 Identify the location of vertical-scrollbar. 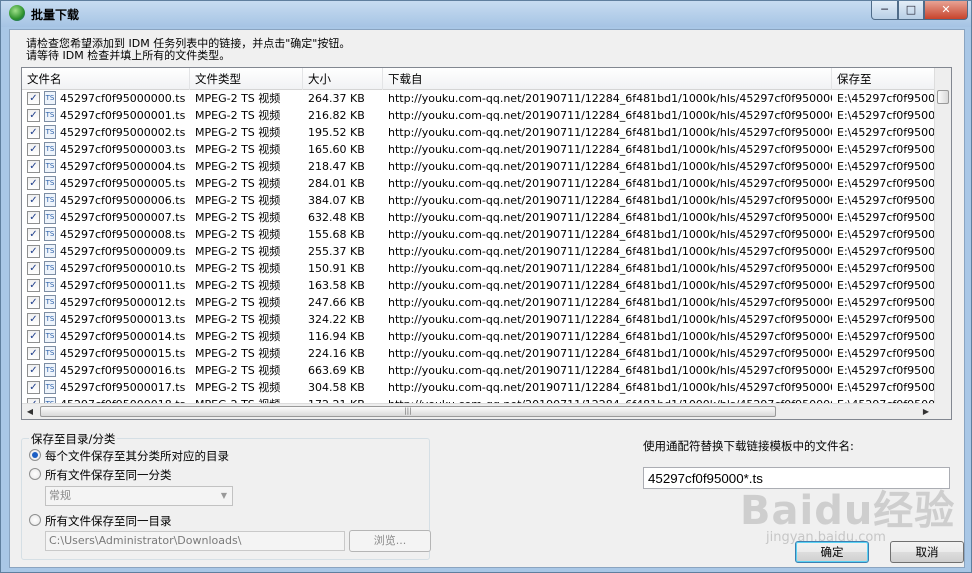
(942, 236).